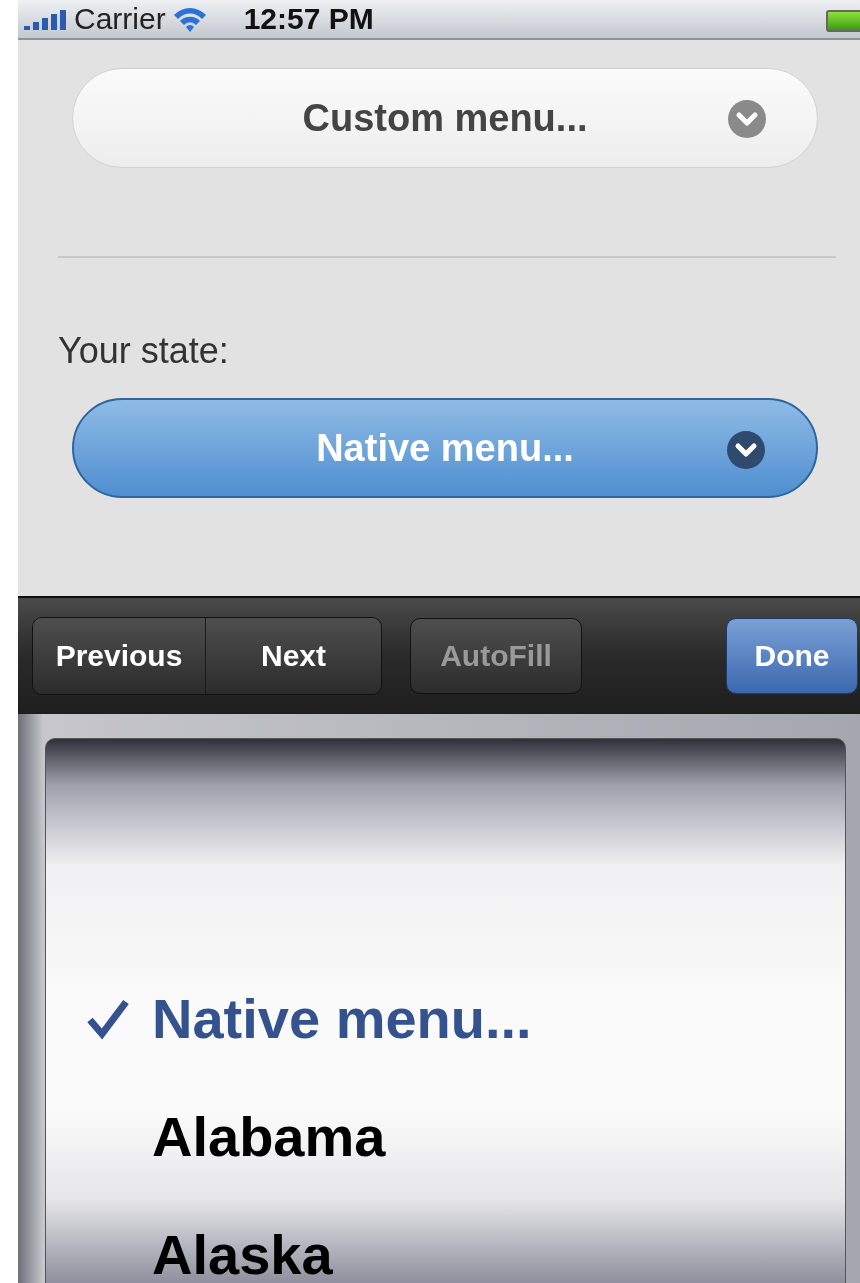 The width and height of the screenshot is (860, 1283). I want to click on toolbar-button: Next, so click(293, 656).